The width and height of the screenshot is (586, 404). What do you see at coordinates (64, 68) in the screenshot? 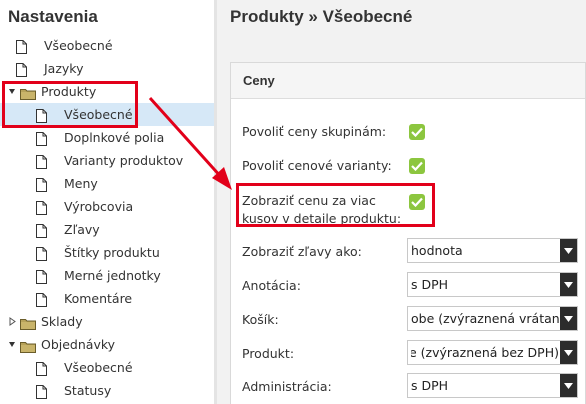
I see `sidebar-item-label: Jazyky` at bounding box center [64, 68].